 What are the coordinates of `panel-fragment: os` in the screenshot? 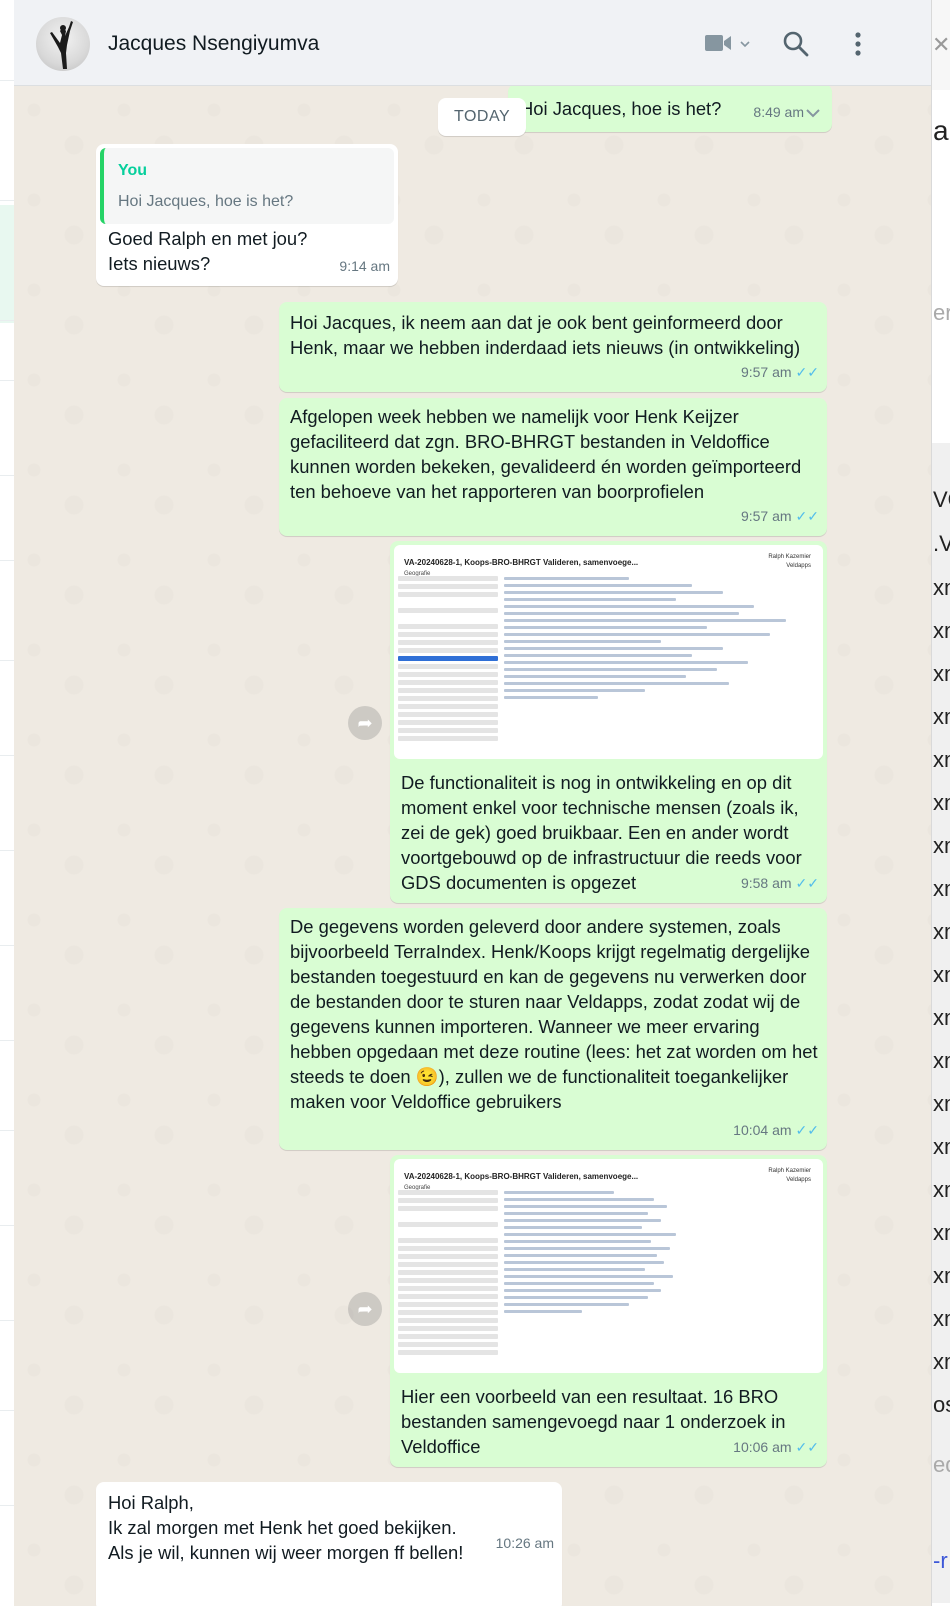 It's located at (941, 1404).